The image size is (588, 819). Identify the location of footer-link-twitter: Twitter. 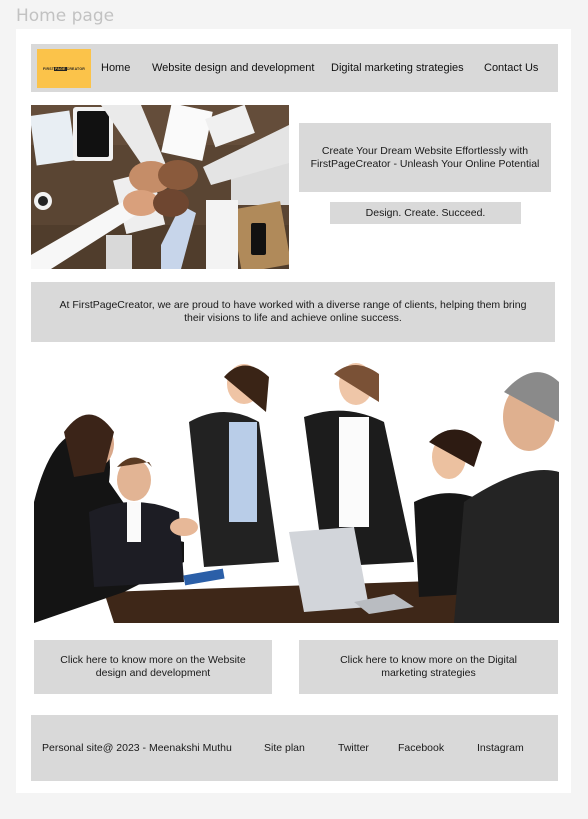
(353, 748).